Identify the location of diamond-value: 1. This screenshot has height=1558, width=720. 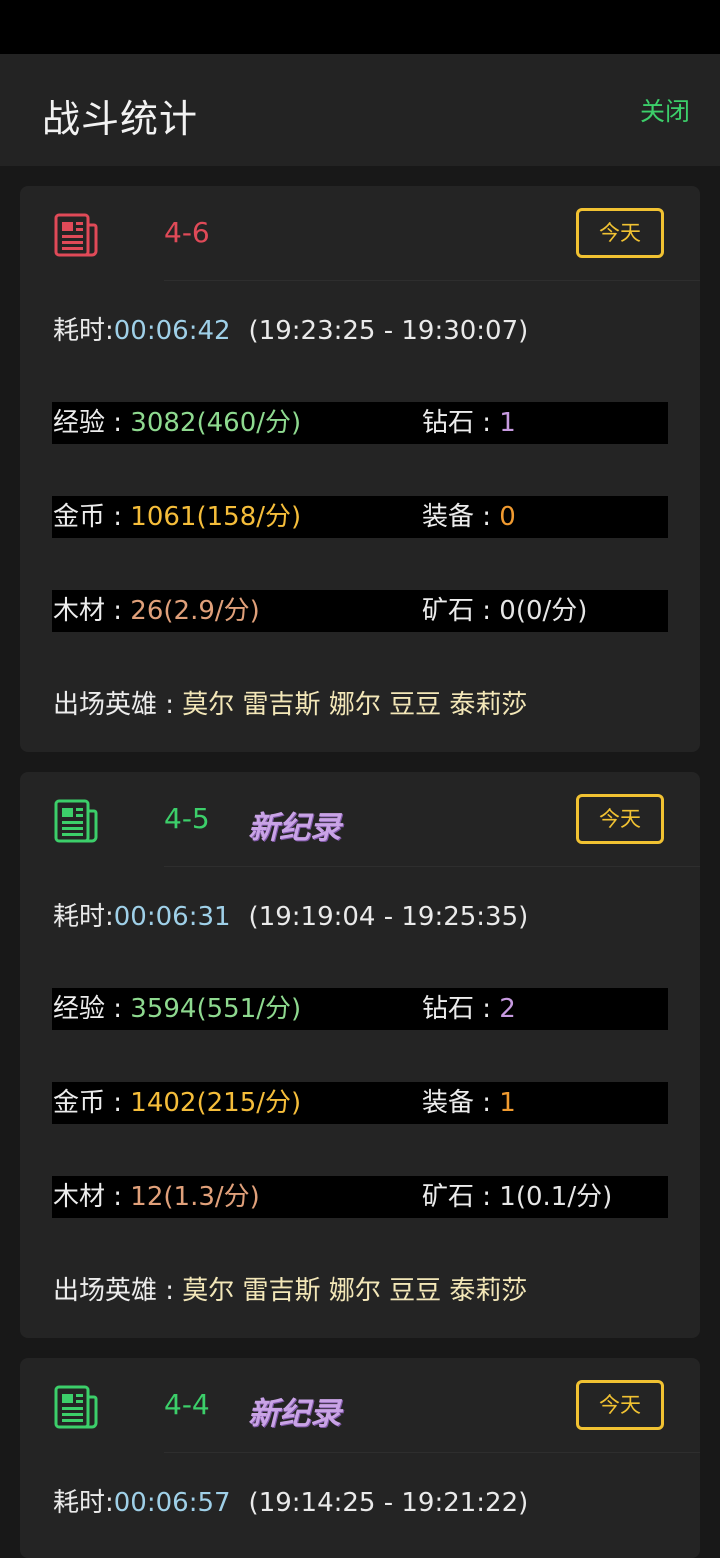
(507, 423).